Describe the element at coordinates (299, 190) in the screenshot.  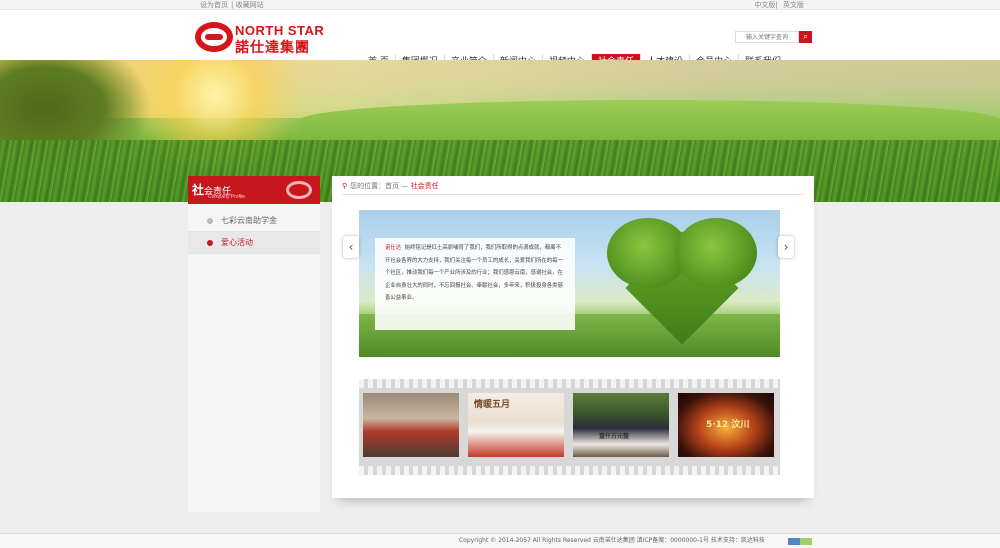
I see `sidebar-logo-icon` at that location.